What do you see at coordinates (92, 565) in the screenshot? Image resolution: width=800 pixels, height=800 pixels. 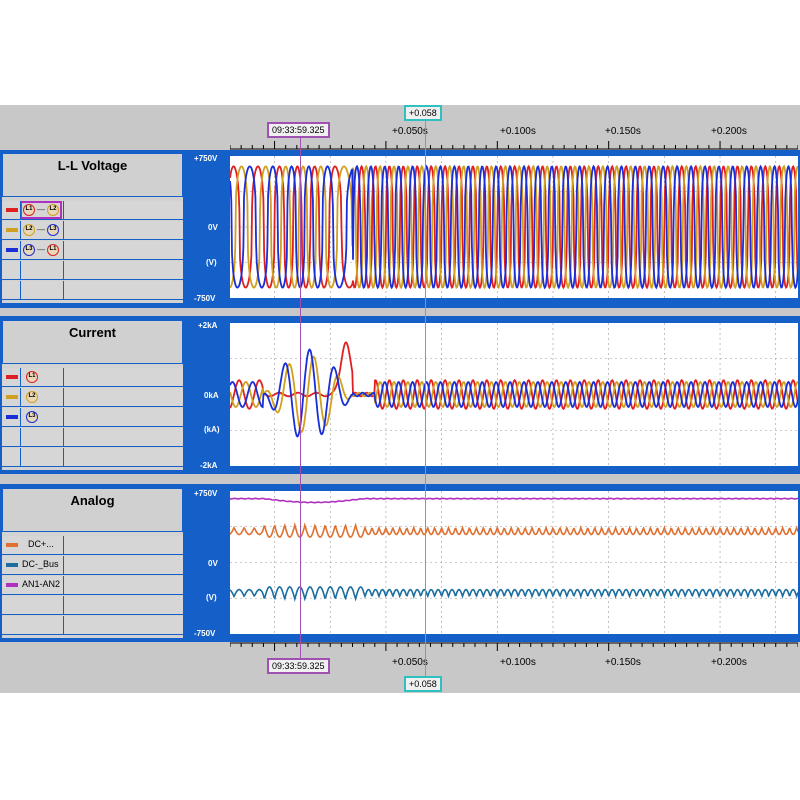 I see `legend-row-dc-minus: DC-_Bus` at bounding box center [92, 565].